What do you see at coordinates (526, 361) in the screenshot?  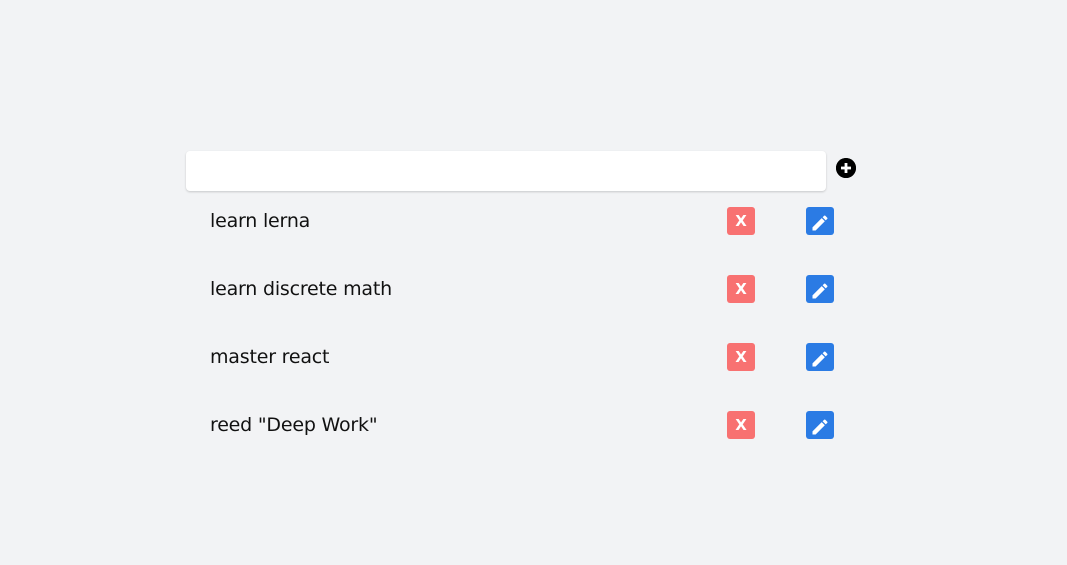 I see `todo-item: master react X` at bounding box center [526, 361].